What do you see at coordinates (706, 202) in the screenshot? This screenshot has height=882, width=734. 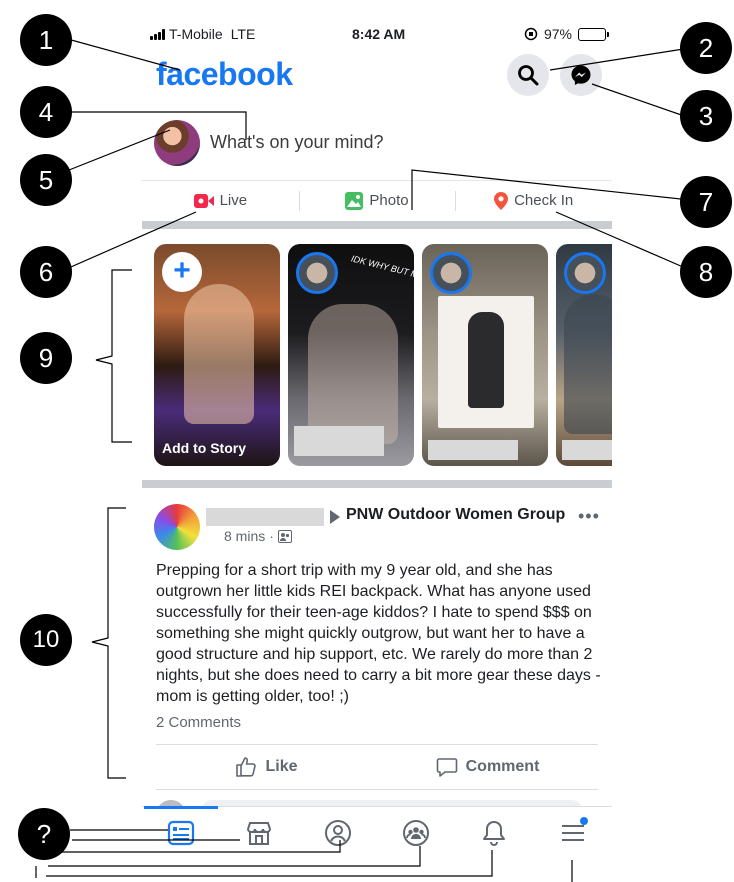 I see `annotation-marker-7: 7` at bounding box center [706, 202].